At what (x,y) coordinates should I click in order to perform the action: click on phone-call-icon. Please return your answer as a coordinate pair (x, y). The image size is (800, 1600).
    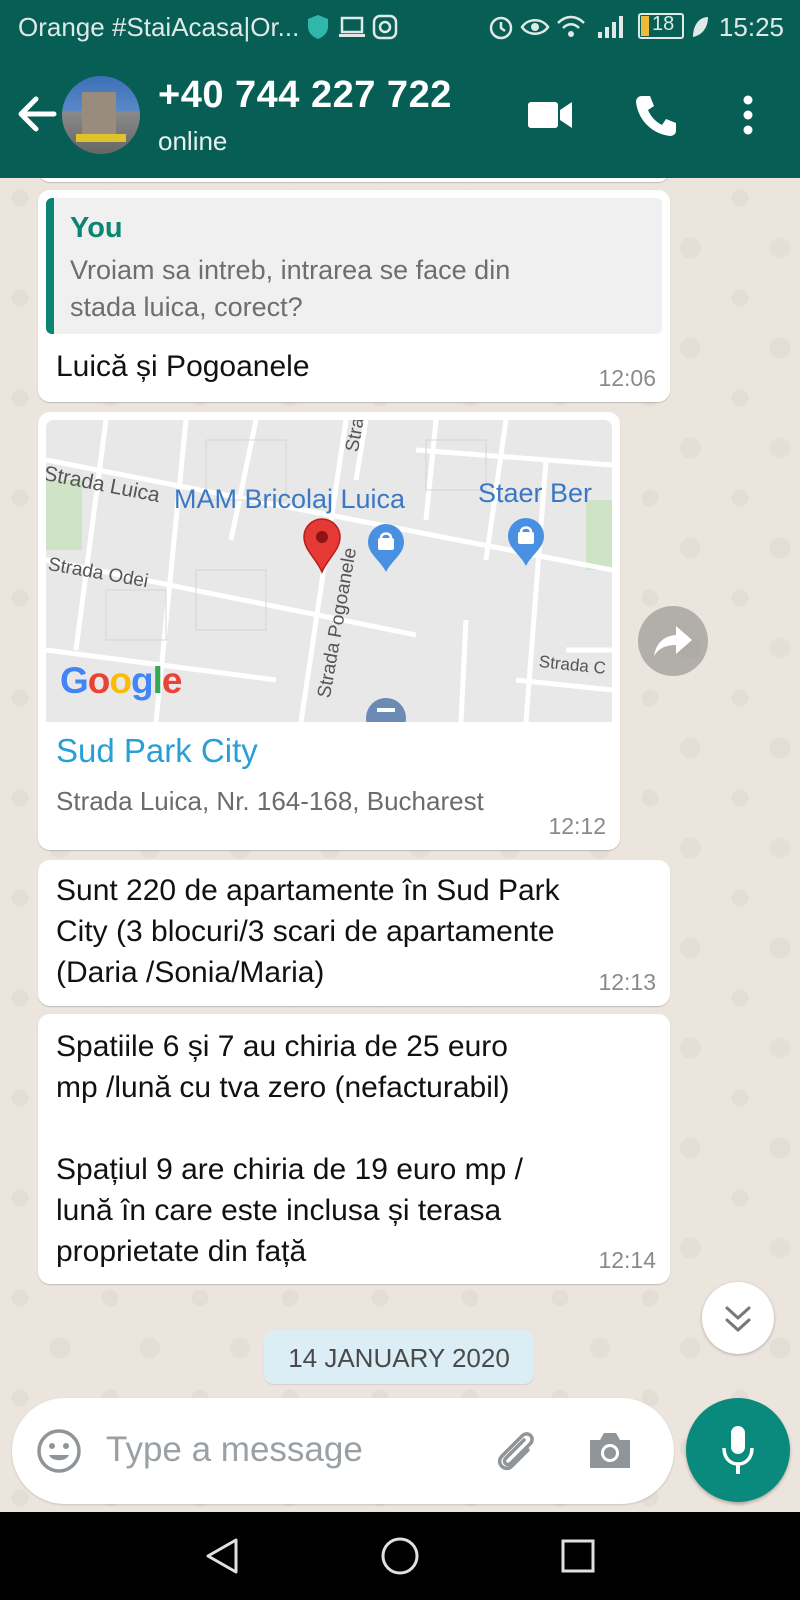
    Looking at the image, I should click on (656, 115).